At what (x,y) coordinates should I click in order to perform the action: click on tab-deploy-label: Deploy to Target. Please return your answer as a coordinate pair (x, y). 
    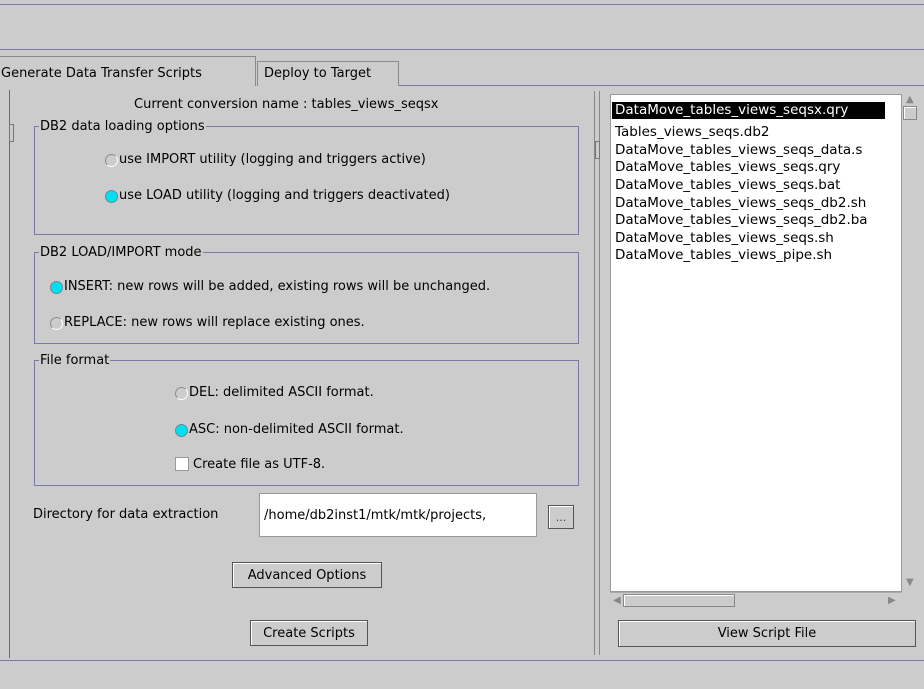
    Looking at the image, I should click on (318, 73).